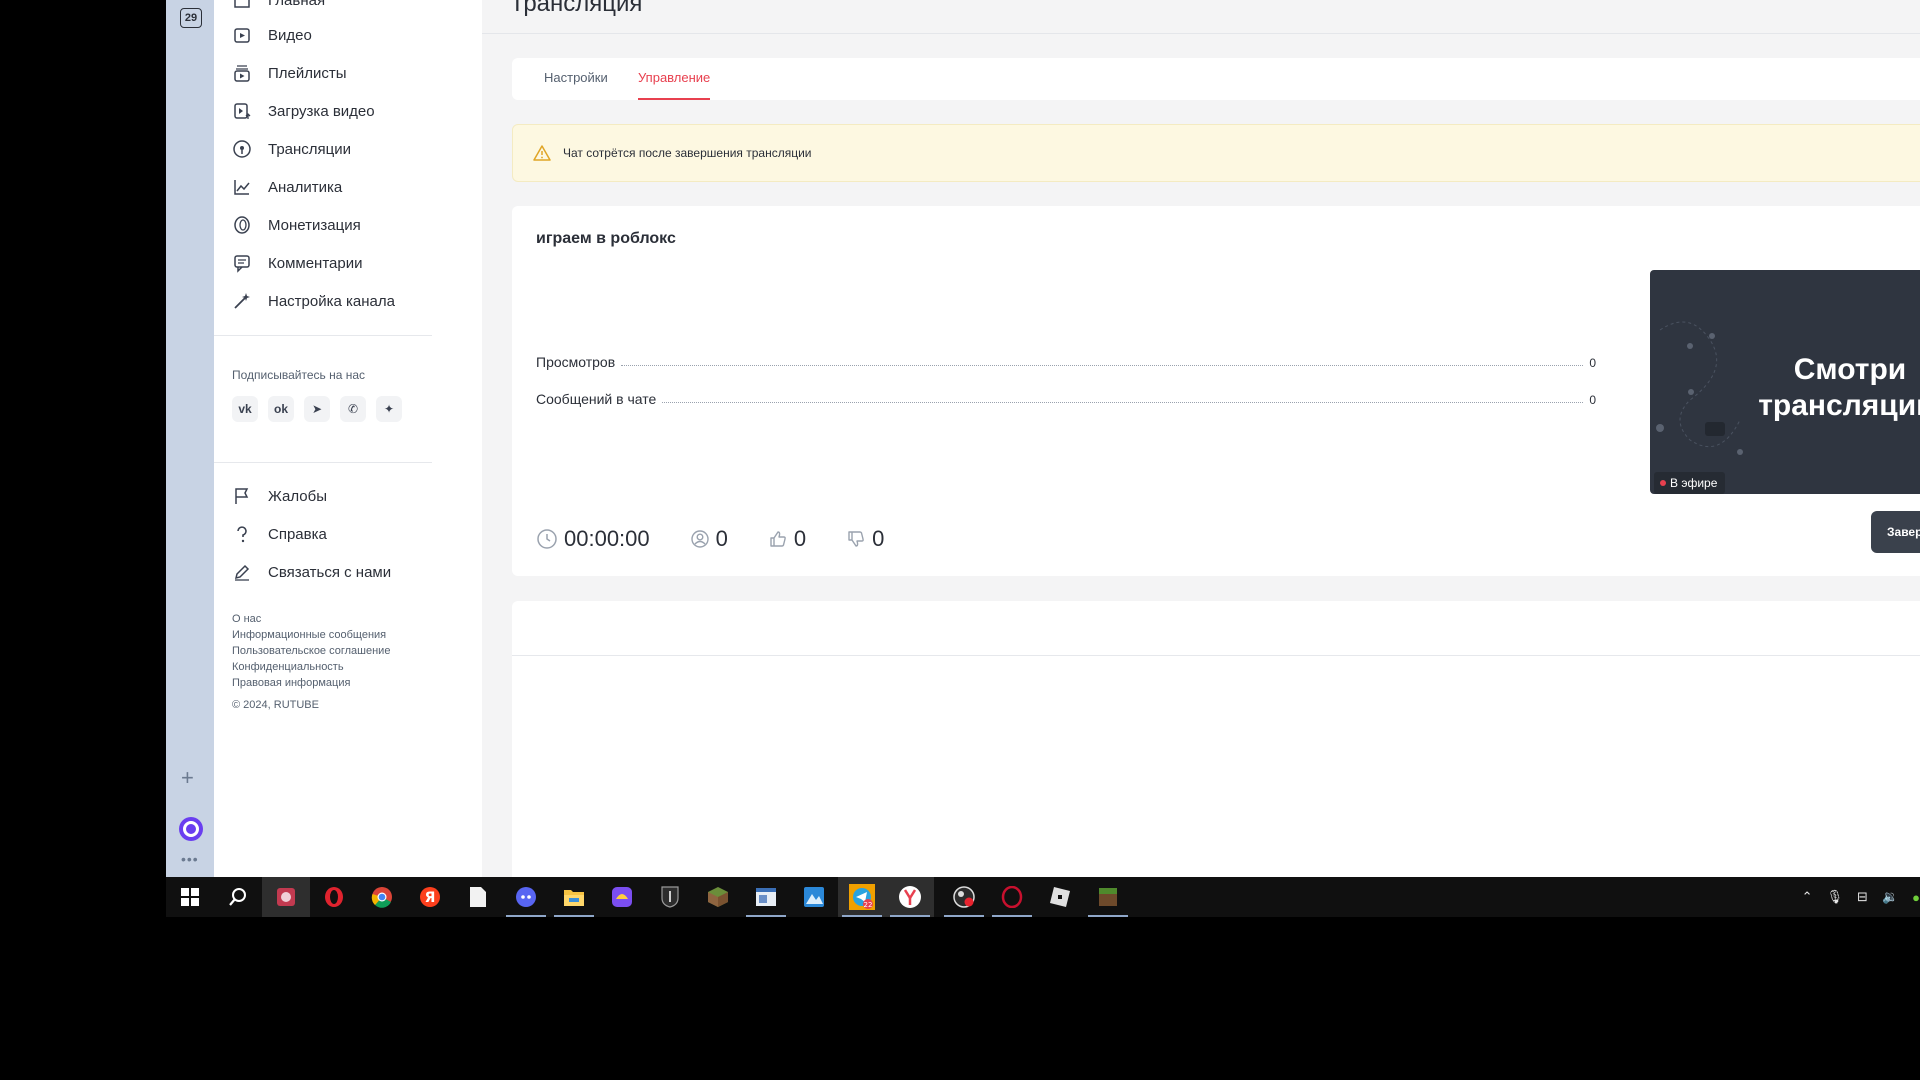 The height and width of the screenshot is (1080, 1920). I want to click on game-app-icon, so click(622, 897).